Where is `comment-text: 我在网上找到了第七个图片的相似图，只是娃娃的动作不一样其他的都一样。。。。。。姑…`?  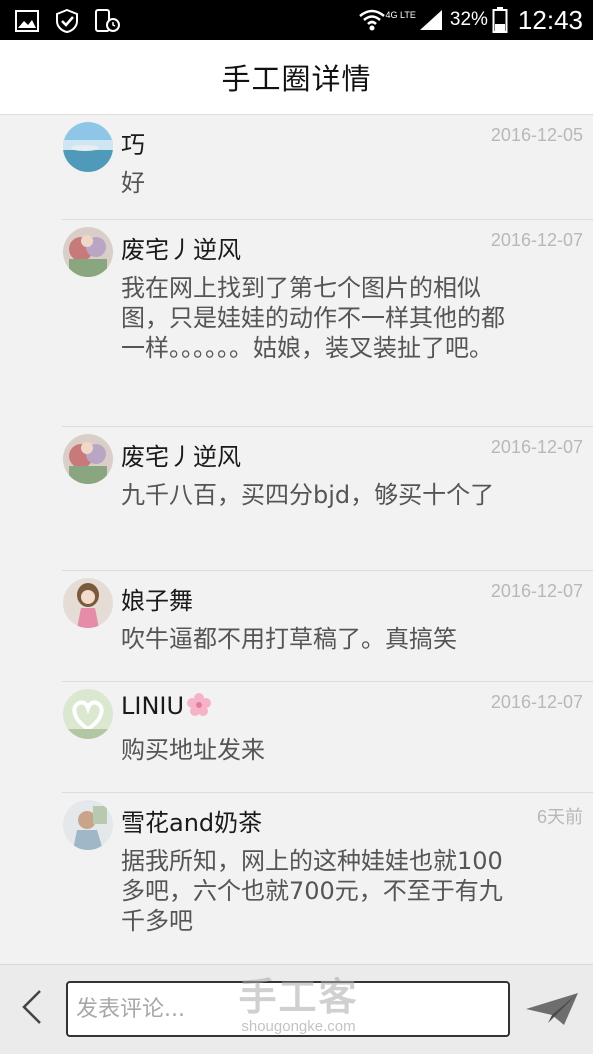
comment-text: 我在网上找到了第七个图片的相似图，只是娃娃的动作不一样其他的都一样。。。。。。姑… is located at coordinates (313, 318).